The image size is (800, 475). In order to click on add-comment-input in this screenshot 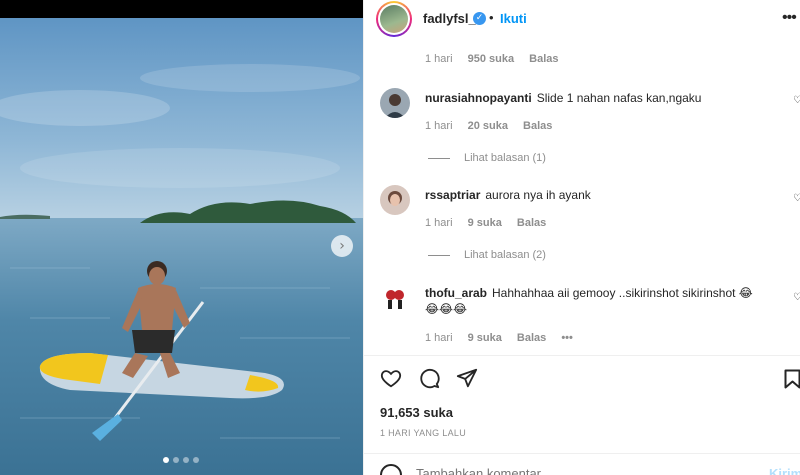, I will do `click(581, 470)`.